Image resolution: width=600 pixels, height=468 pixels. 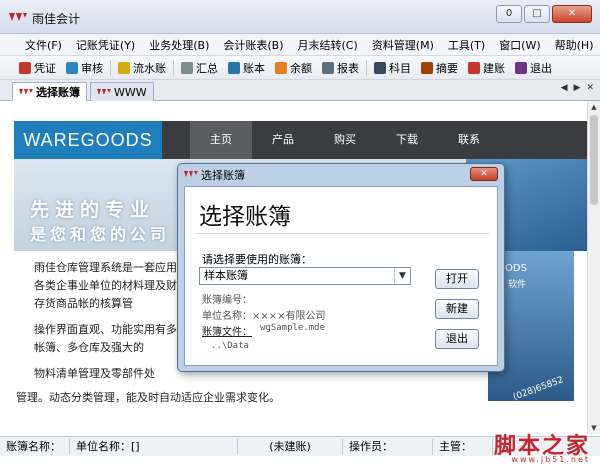 I want to click on tab-close-icon: ✕, so click(x=590, y=88).